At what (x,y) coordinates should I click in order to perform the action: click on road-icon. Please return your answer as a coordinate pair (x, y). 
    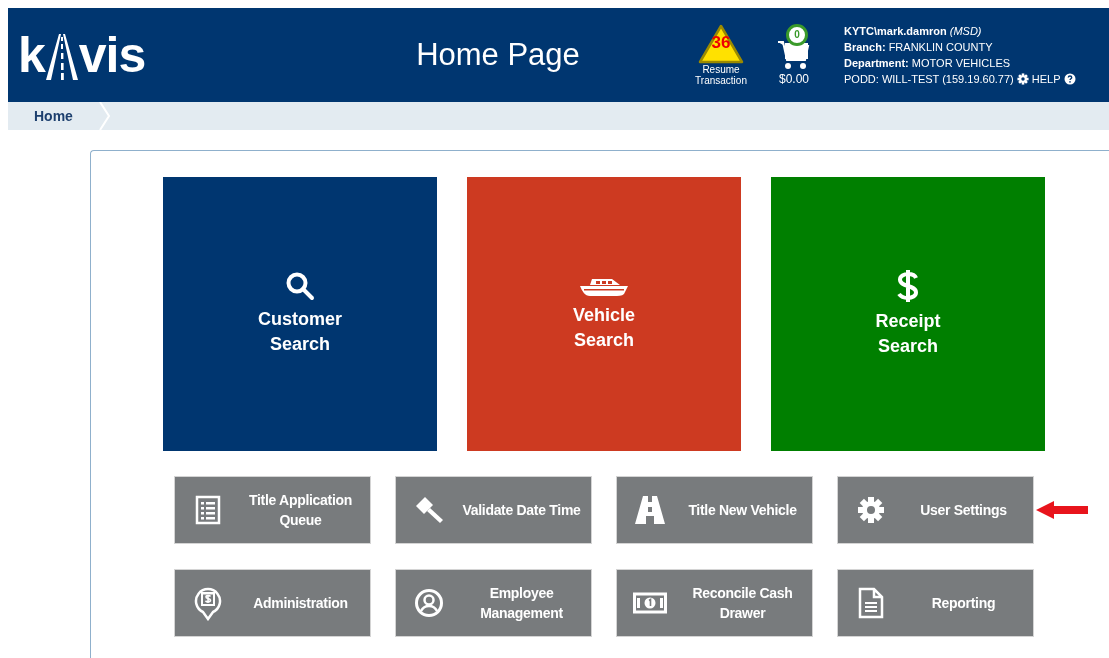
    Looking at the image, I should click on (650, 510).